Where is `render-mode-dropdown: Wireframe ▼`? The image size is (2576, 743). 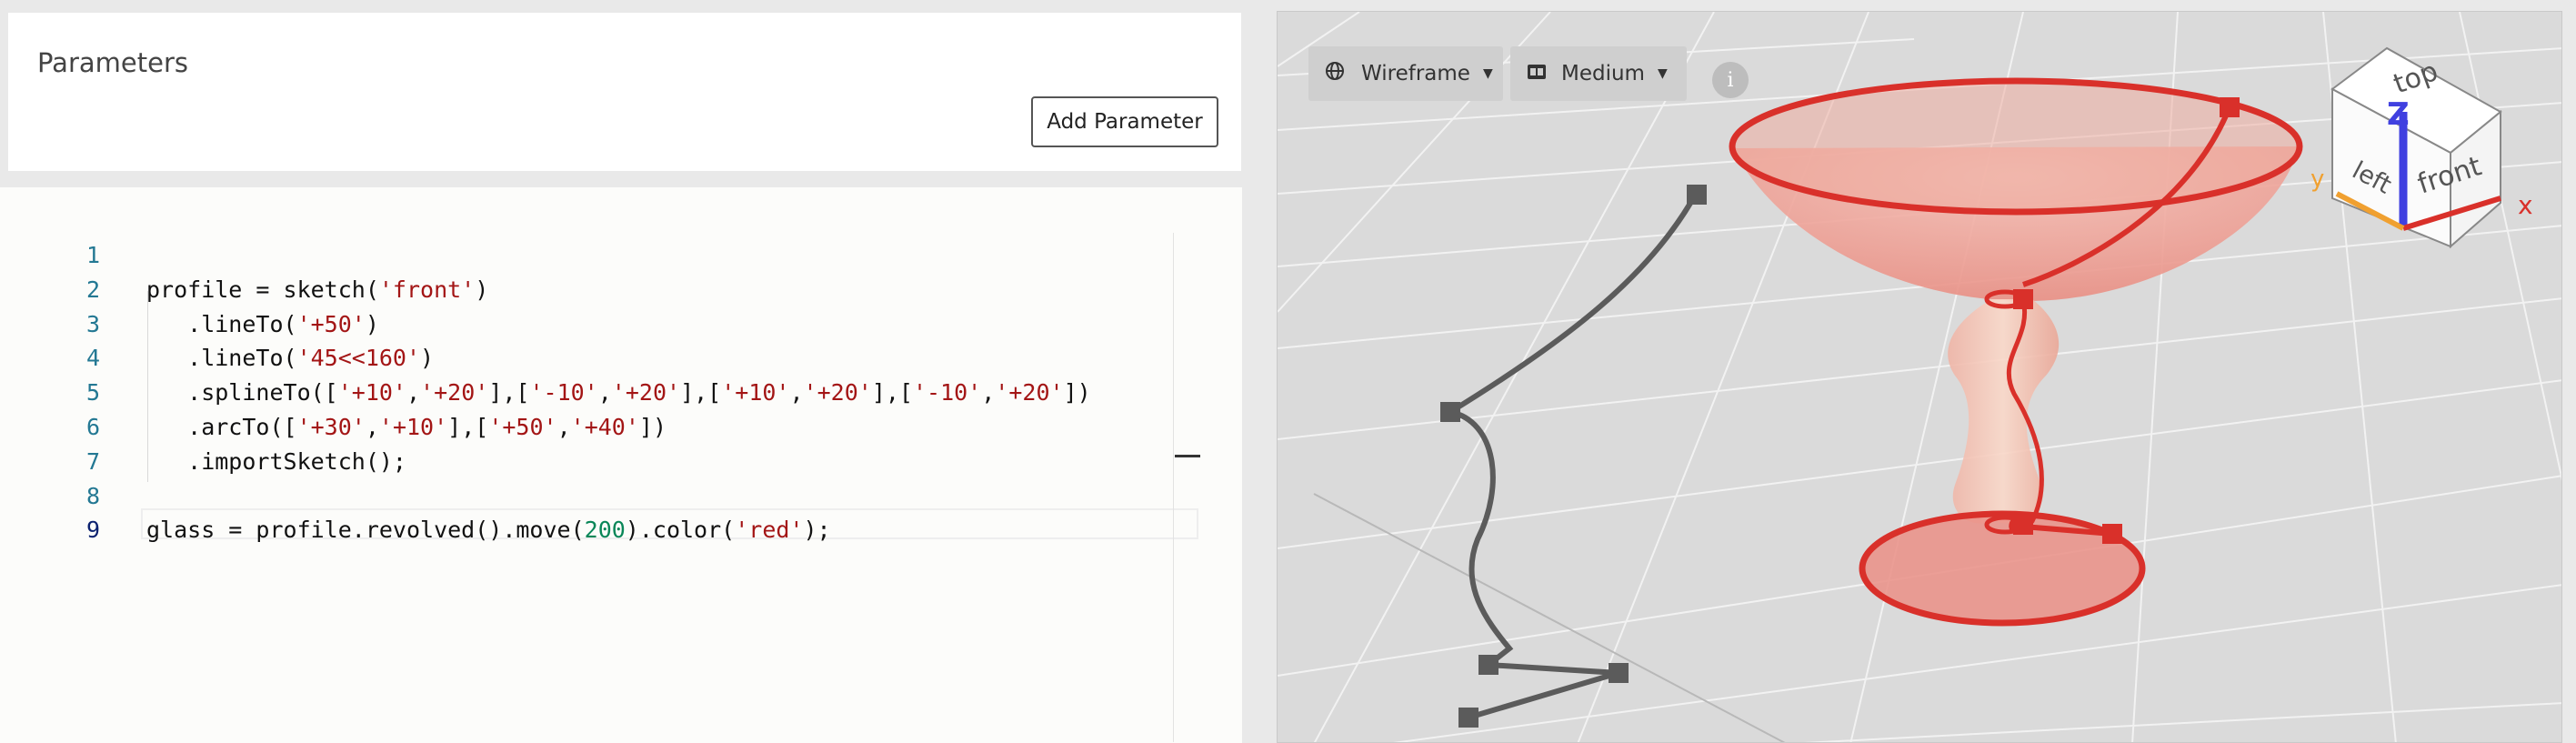
render-mode-dropdown: Wireframe ▼ is located at coordinates (1405, 73).